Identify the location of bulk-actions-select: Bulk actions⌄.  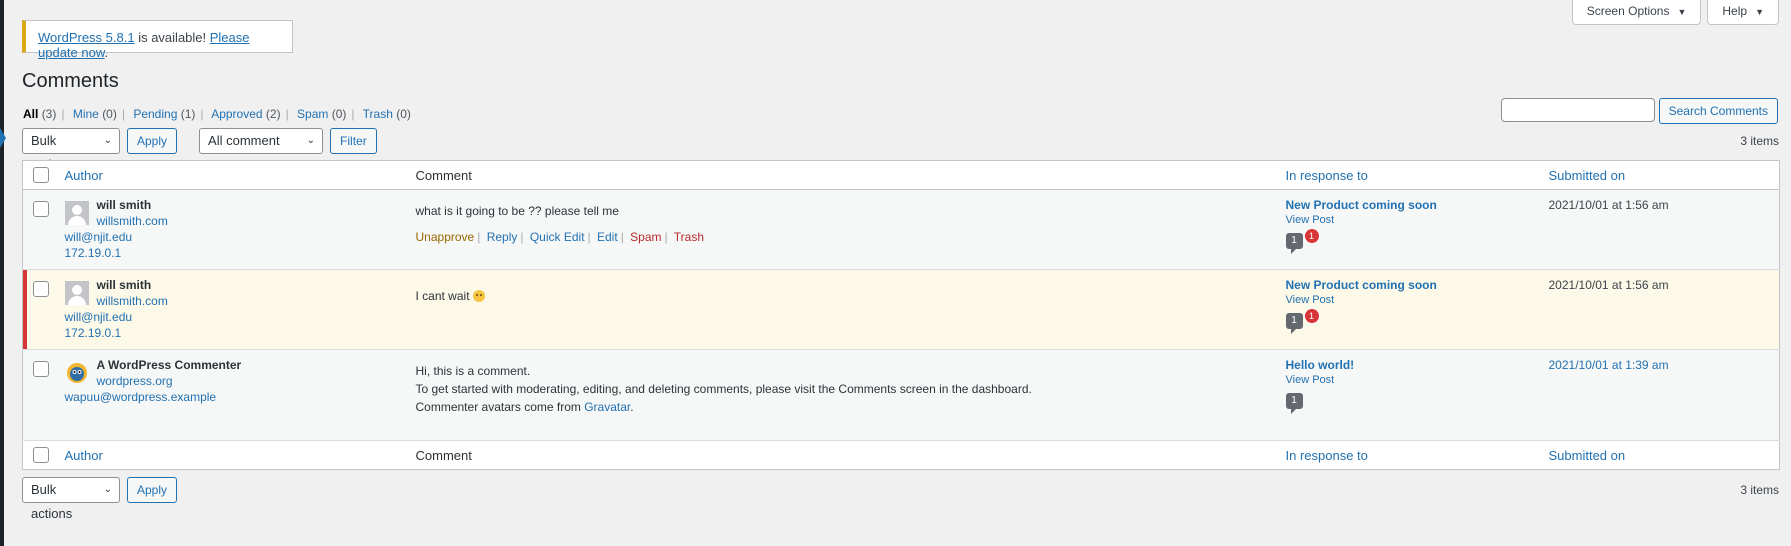
(71, 150).